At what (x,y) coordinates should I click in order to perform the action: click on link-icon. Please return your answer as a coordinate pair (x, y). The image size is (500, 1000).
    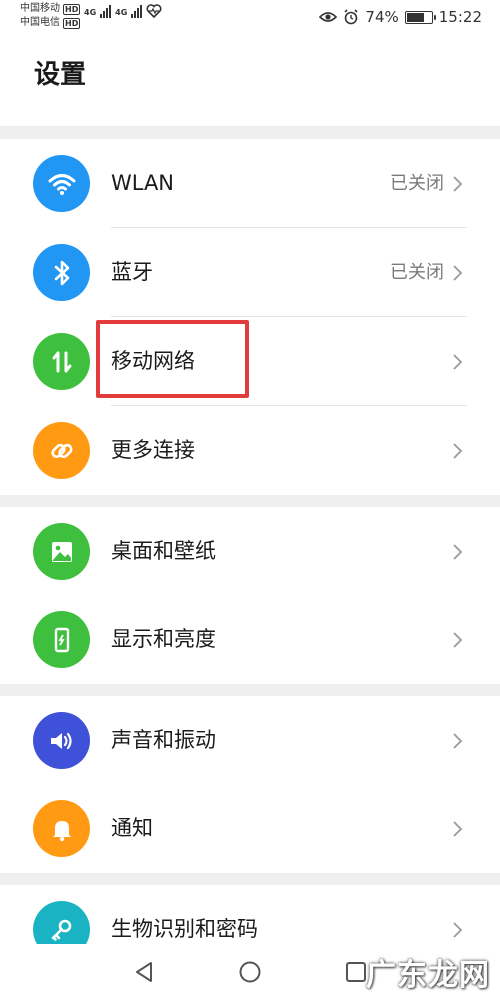
    Looking at the image, I should click on (61, 450).